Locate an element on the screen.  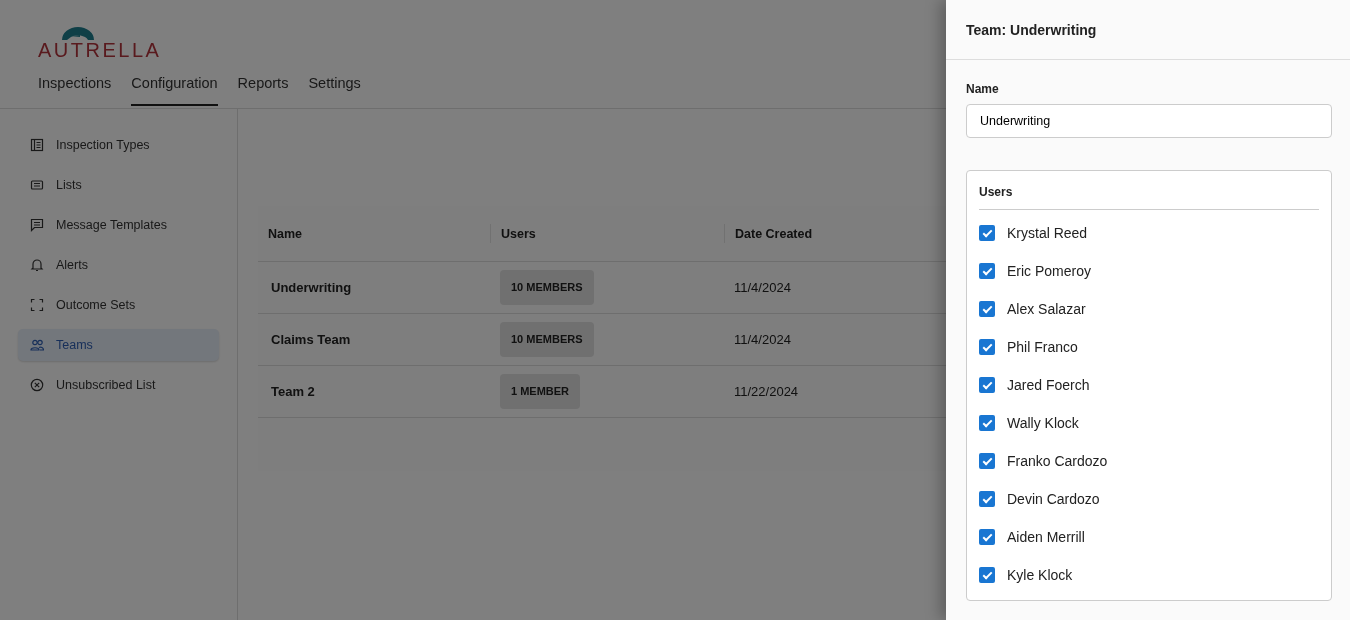
nav-tab: Settings is located at coordinates (334, 89).